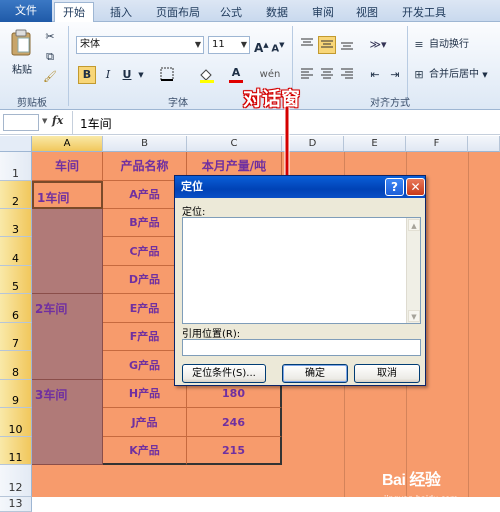 This screenshot has width=500, height=512. What do you see at coordinates (50, 76) in the screenshot?
I see `format-painter-icon: 🖌` at bounding box center [50, 76].